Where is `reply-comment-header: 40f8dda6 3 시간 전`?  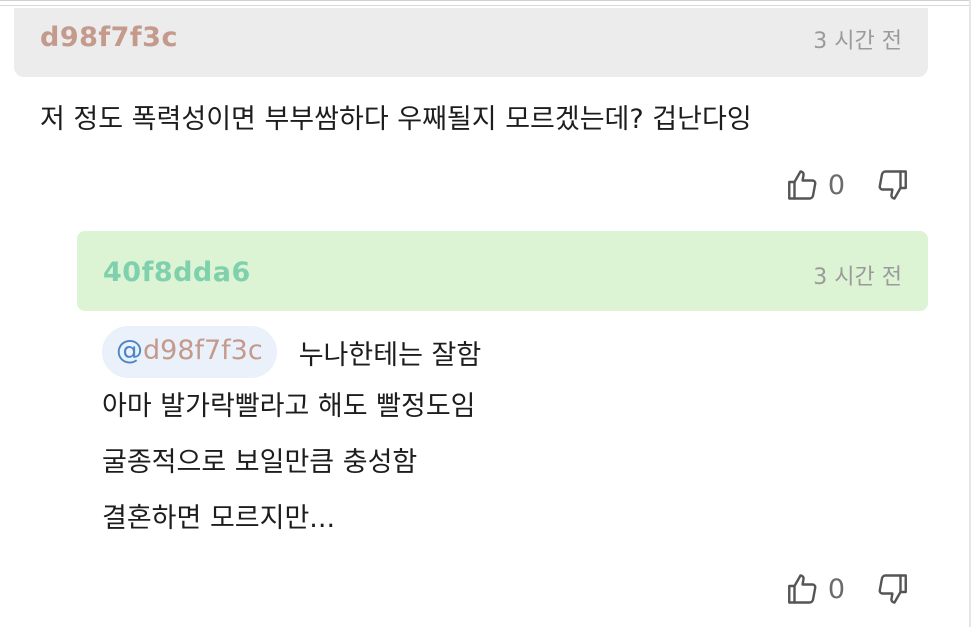 reply-comment-header: 40f8dda6 3 시간 전 is located at coordinates (502, 271).